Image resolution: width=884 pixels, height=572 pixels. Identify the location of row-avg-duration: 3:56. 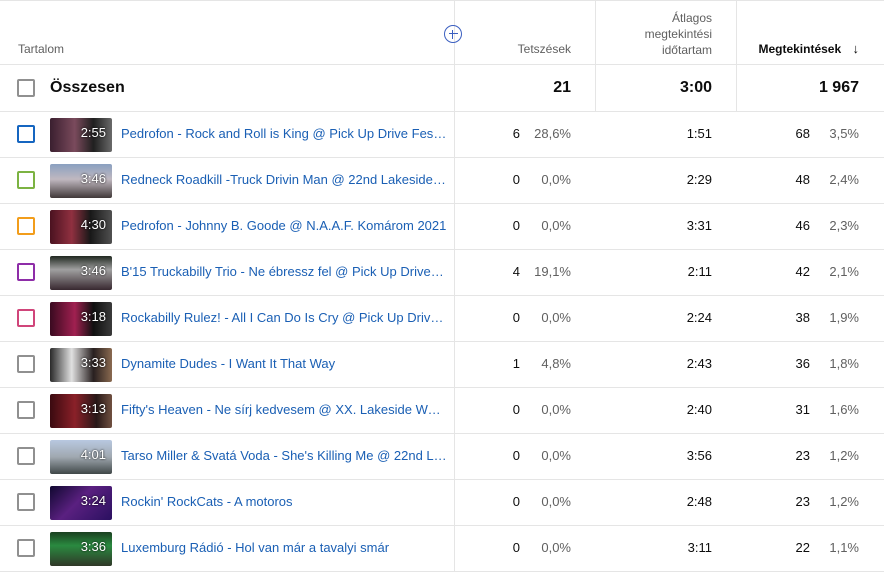
(699, 455).